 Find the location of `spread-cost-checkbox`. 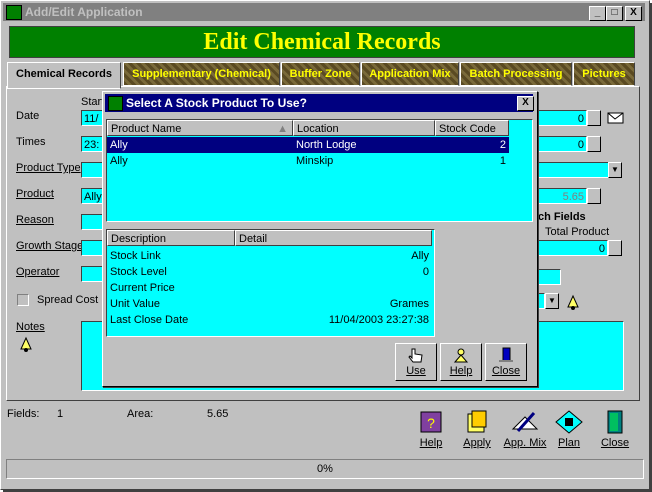

spread-cost-checkbox is located at coordinates (23, 300).